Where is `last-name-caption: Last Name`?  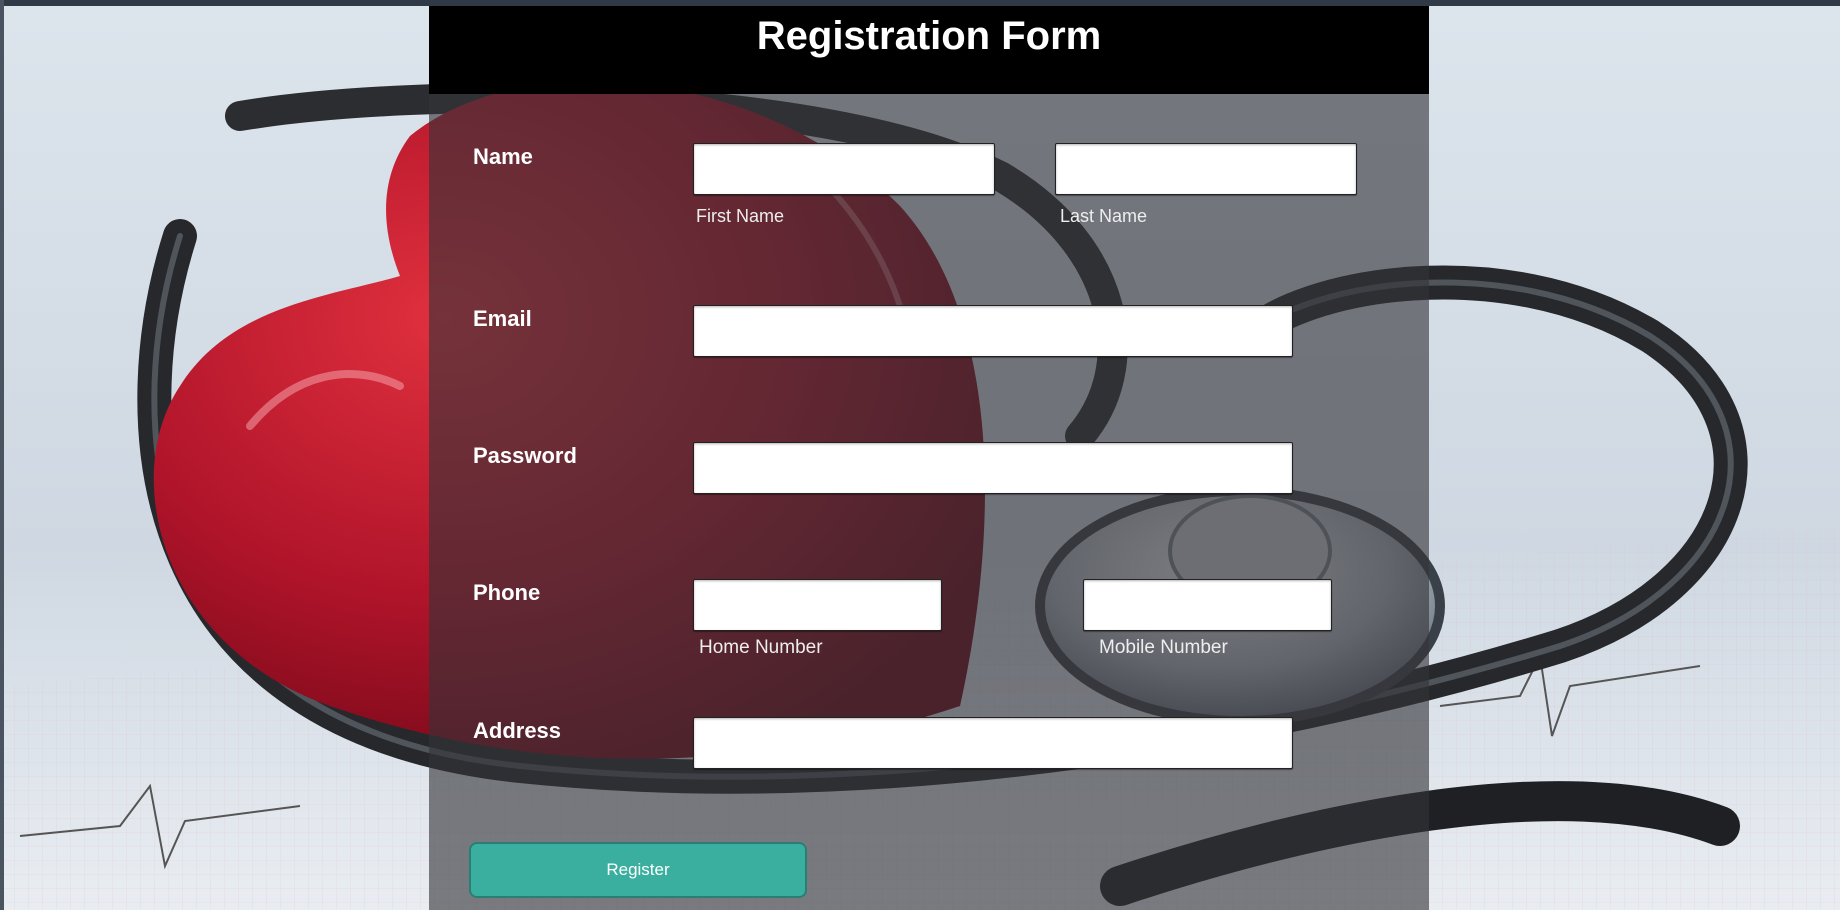 last-name-caption: Last Name is located at coordinates (1104, 216).